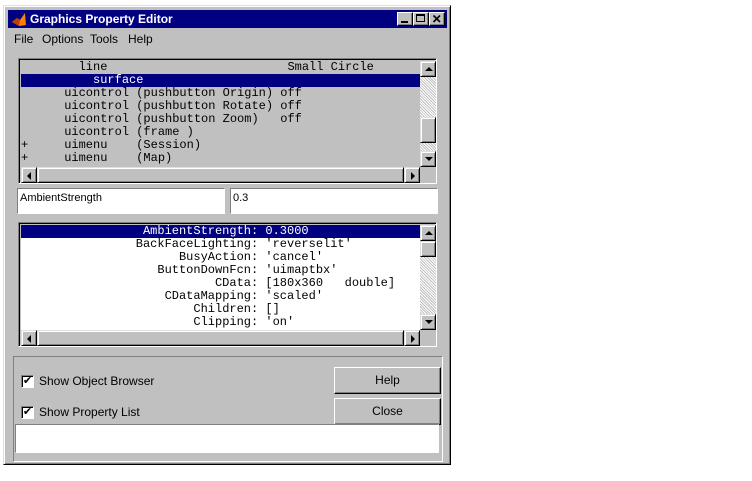 This screenshot has width=752, height=481. I want to click on matlab-logo-icon, so click(19, 19).